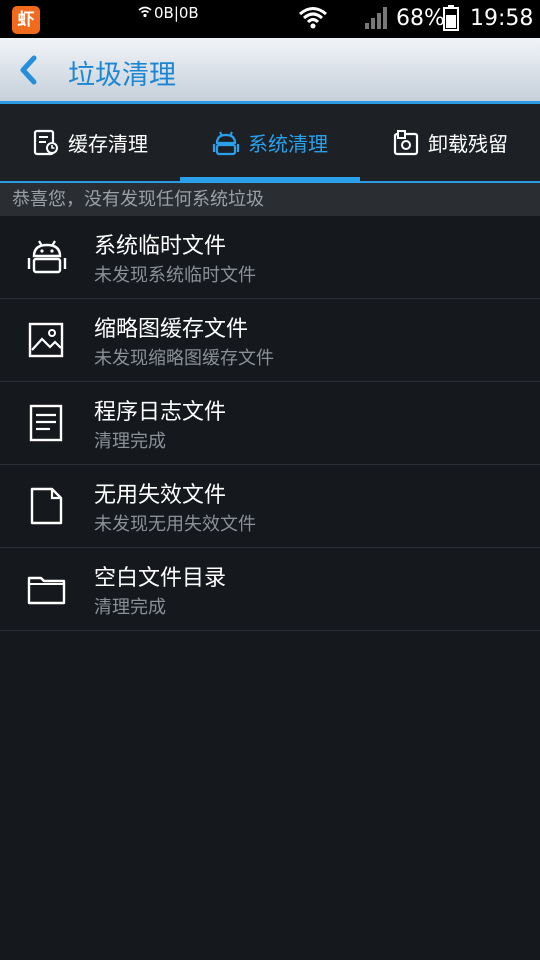 This screenshot has width=540, height=960. What do you see at coordinates (160, 412) in the screenshot?
I see `item-title: 程序日志文件` at bounding box center [160, 412].